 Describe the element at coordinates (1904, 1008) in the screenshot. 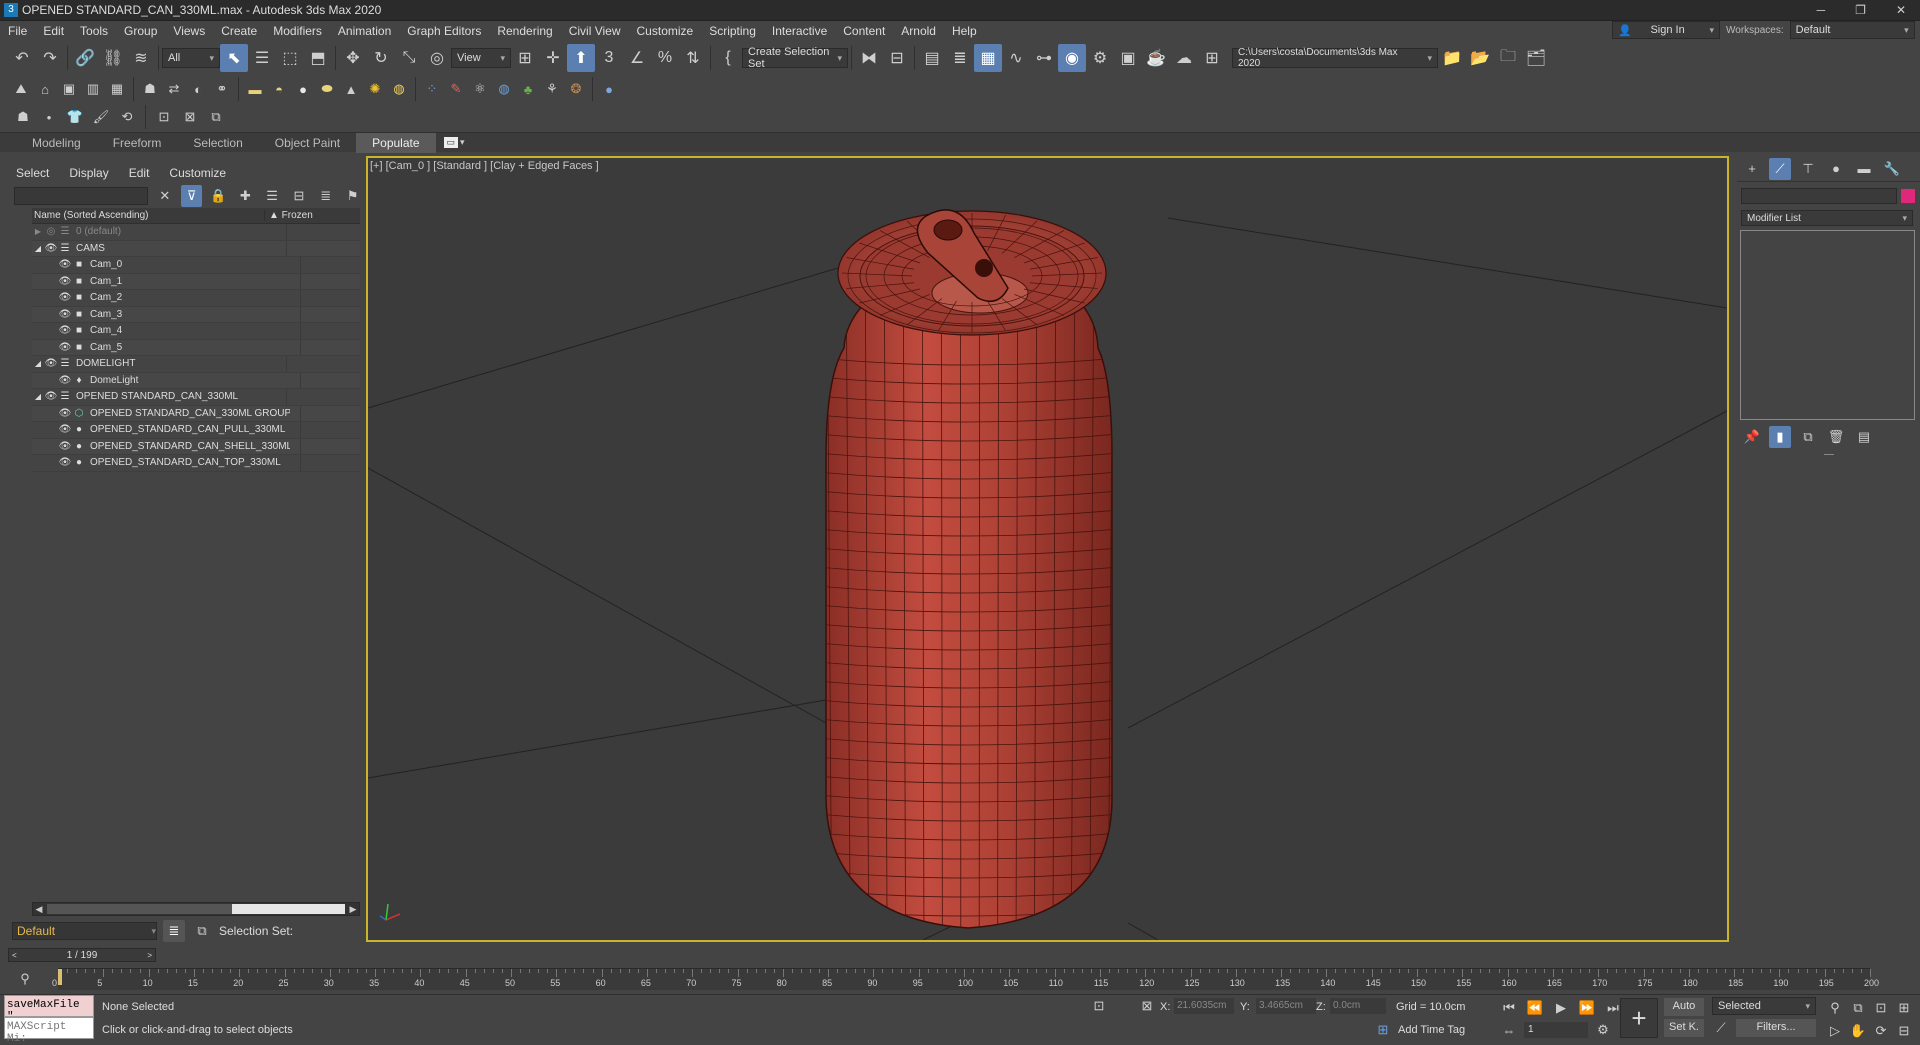

I see `zoom-extents-all-icon: ⊞` at that location.